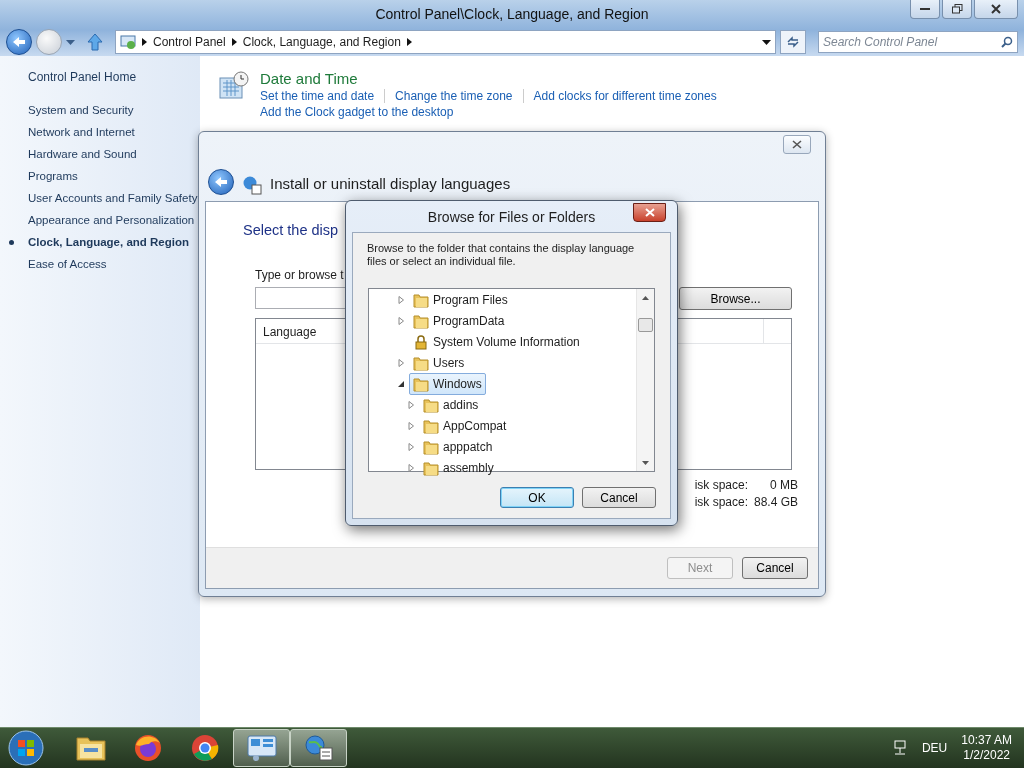  I want to click on minimize-button, so click(925, 9).